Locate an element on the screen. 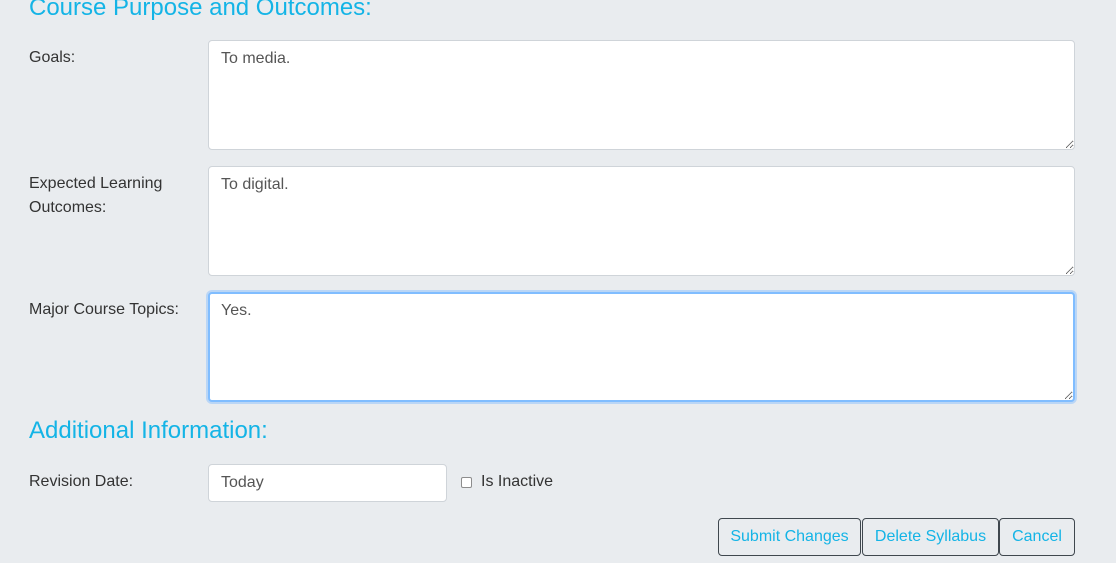  is-inactive-label: Is Inactive is located at coordinates (517, 481).